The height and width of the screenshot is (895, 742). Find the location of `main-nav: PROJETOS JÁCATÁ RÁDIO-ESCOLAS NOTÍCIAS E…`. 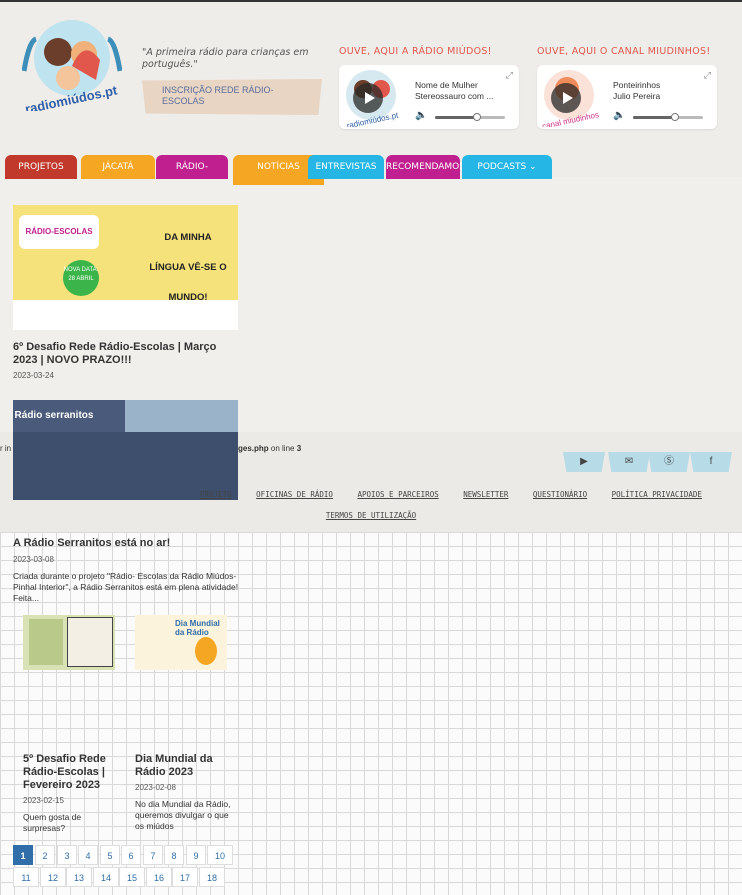

main-nav: PROJETOS JÁCATÁ RÁDIO-ESCOLAS NOTÍCIAS E… is located at coordinates (371, 175).